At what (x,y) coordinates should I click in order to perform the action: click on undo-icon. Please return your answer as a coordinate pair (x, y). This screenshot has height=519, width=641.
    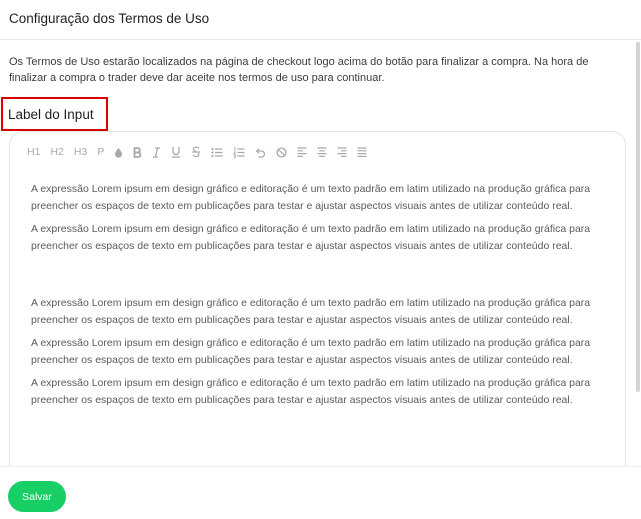
    Looking at the image, I should click on (260, 152).